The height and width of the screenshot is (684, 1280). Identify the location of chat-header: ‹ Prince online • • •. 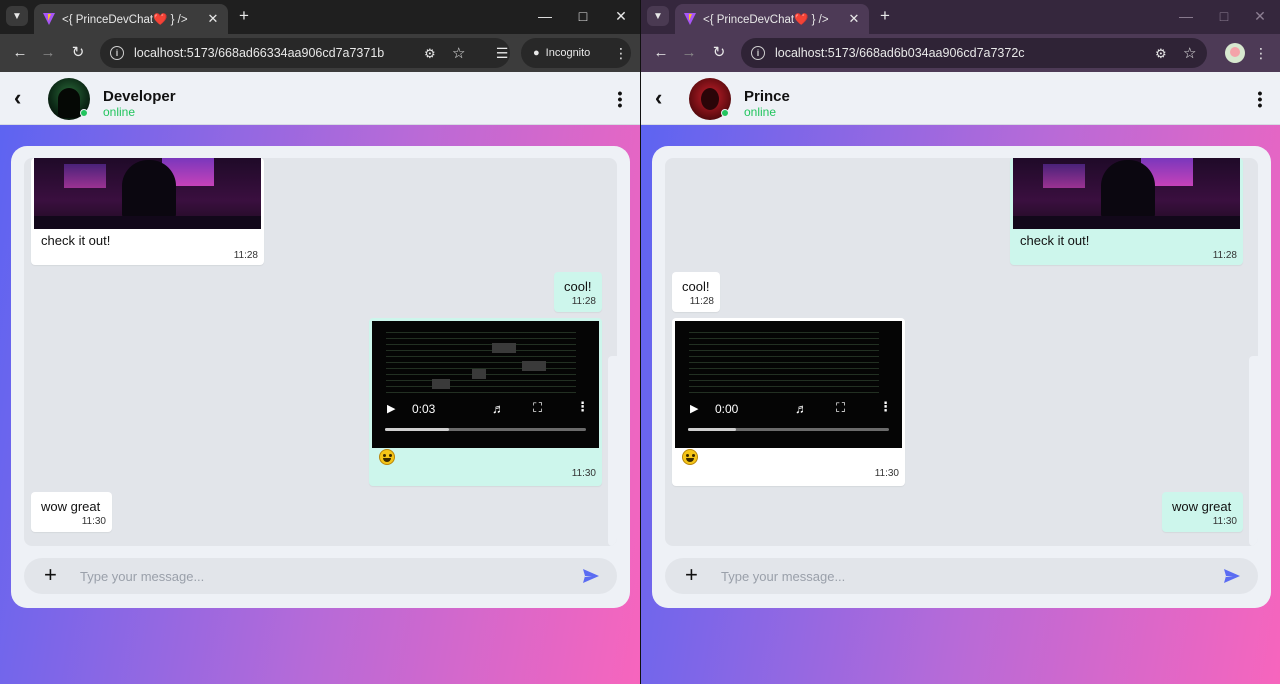
(960, 98).